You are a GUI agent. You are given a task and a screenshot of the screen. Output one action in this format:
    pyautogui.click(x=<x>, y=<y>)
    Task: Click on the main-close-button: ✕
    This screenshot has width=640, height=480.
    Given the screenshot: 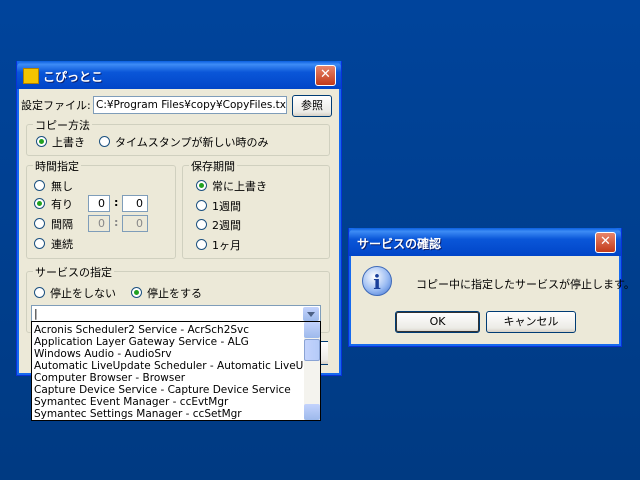 What is the action you would take?
    pyautogui.click(x=325, y=75)
    